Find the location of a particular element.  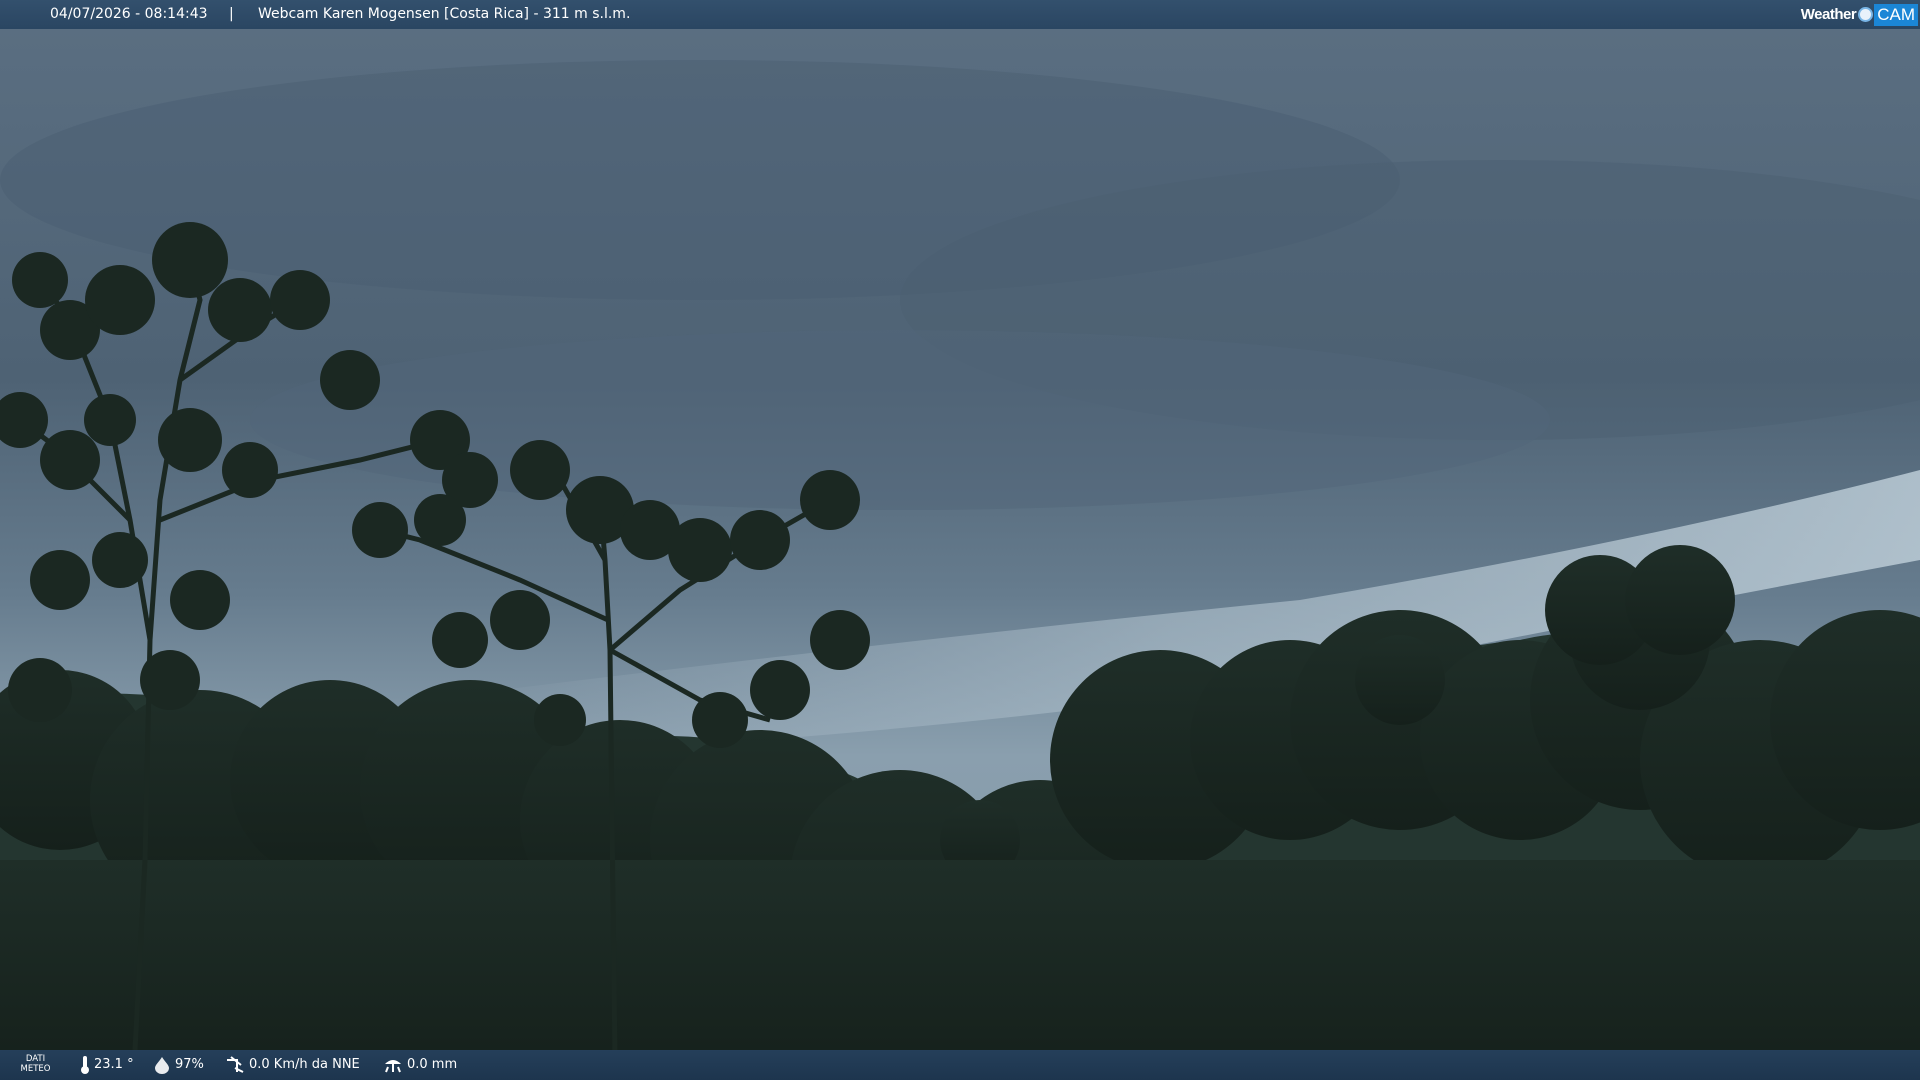

rain-value: 0.0 mm is located at coordinates (432, 1064).